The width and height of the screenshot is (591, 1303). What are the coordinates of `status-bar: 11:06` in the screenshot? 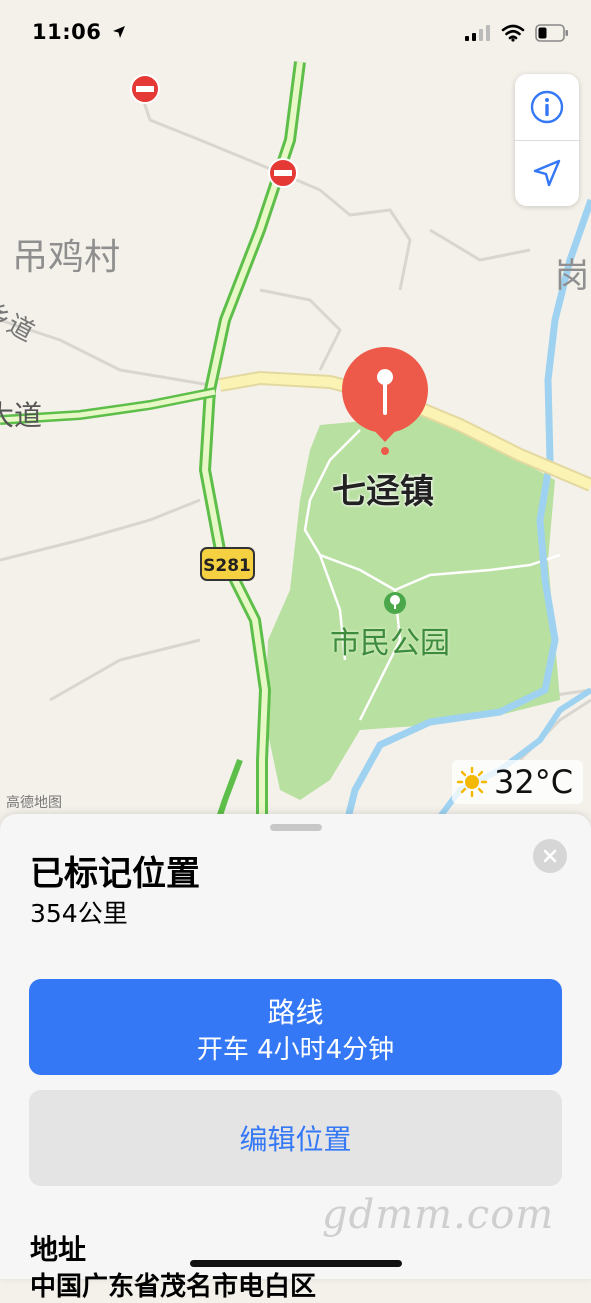 It's located at (295, 32).